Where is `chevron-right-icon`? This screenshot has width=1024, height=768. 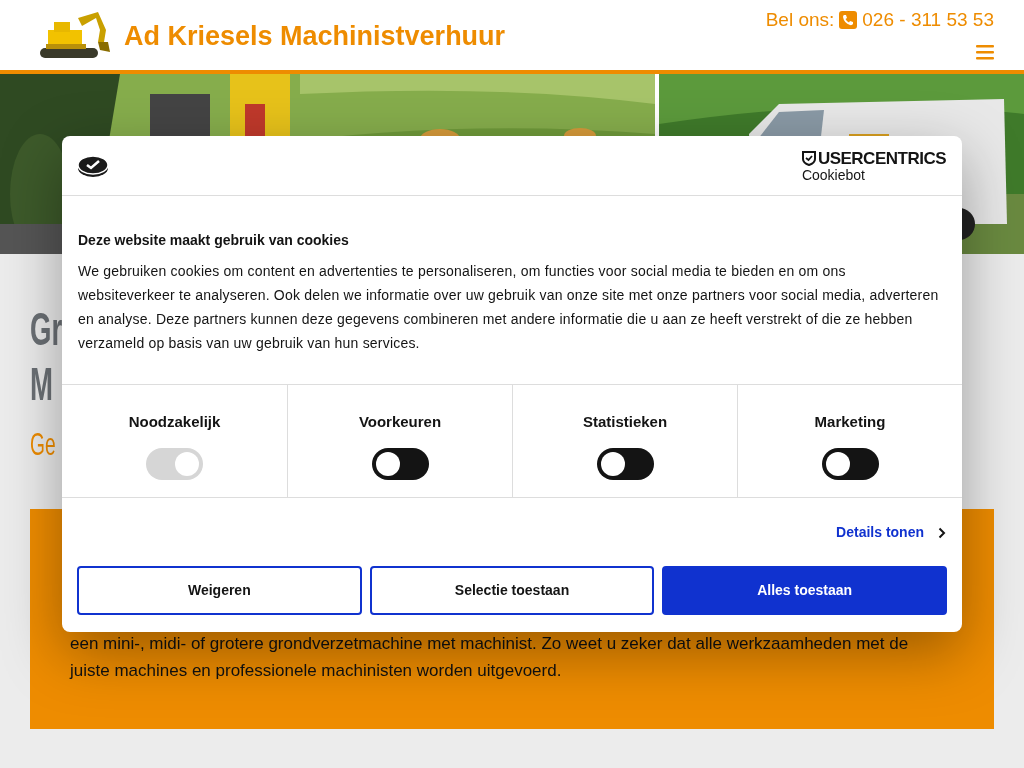 chevron-right-icon is located at coordinates (942, 532).